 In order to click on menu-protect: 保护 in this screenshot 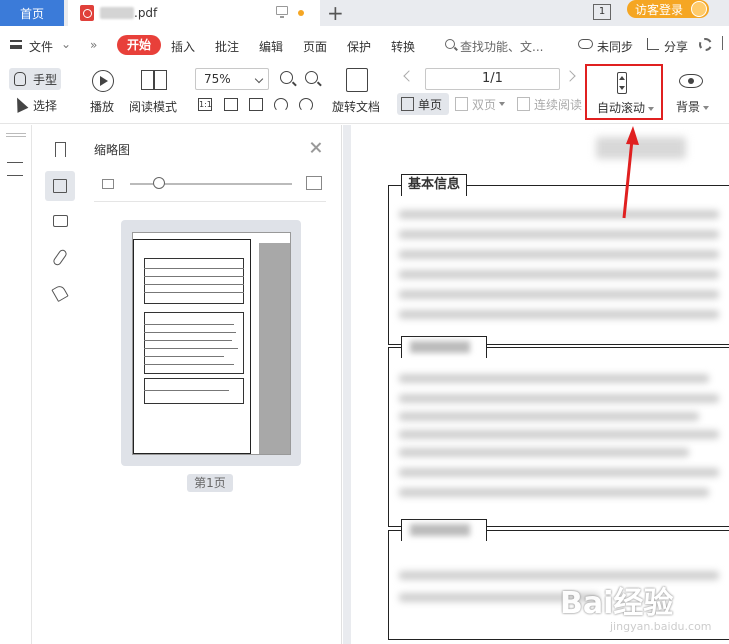, I will do `click(359, 46)`.